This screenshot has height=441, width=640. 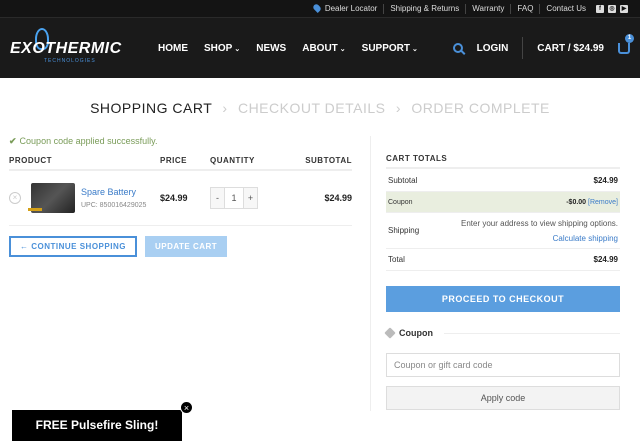 What do you see at coordinates (539, 238) in the screenshot?
I see `calculate-shipping-link: Calculate shipping` at bounding box center [539, 238].